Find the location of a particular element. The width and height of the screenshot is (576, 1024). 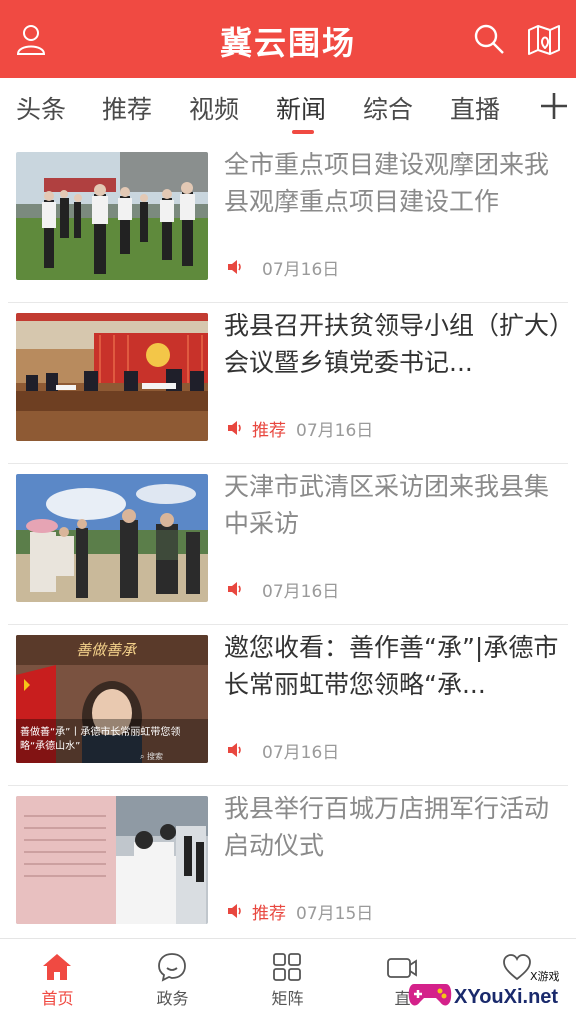

chat-bubble-icon is located at coordinates (172, 967).